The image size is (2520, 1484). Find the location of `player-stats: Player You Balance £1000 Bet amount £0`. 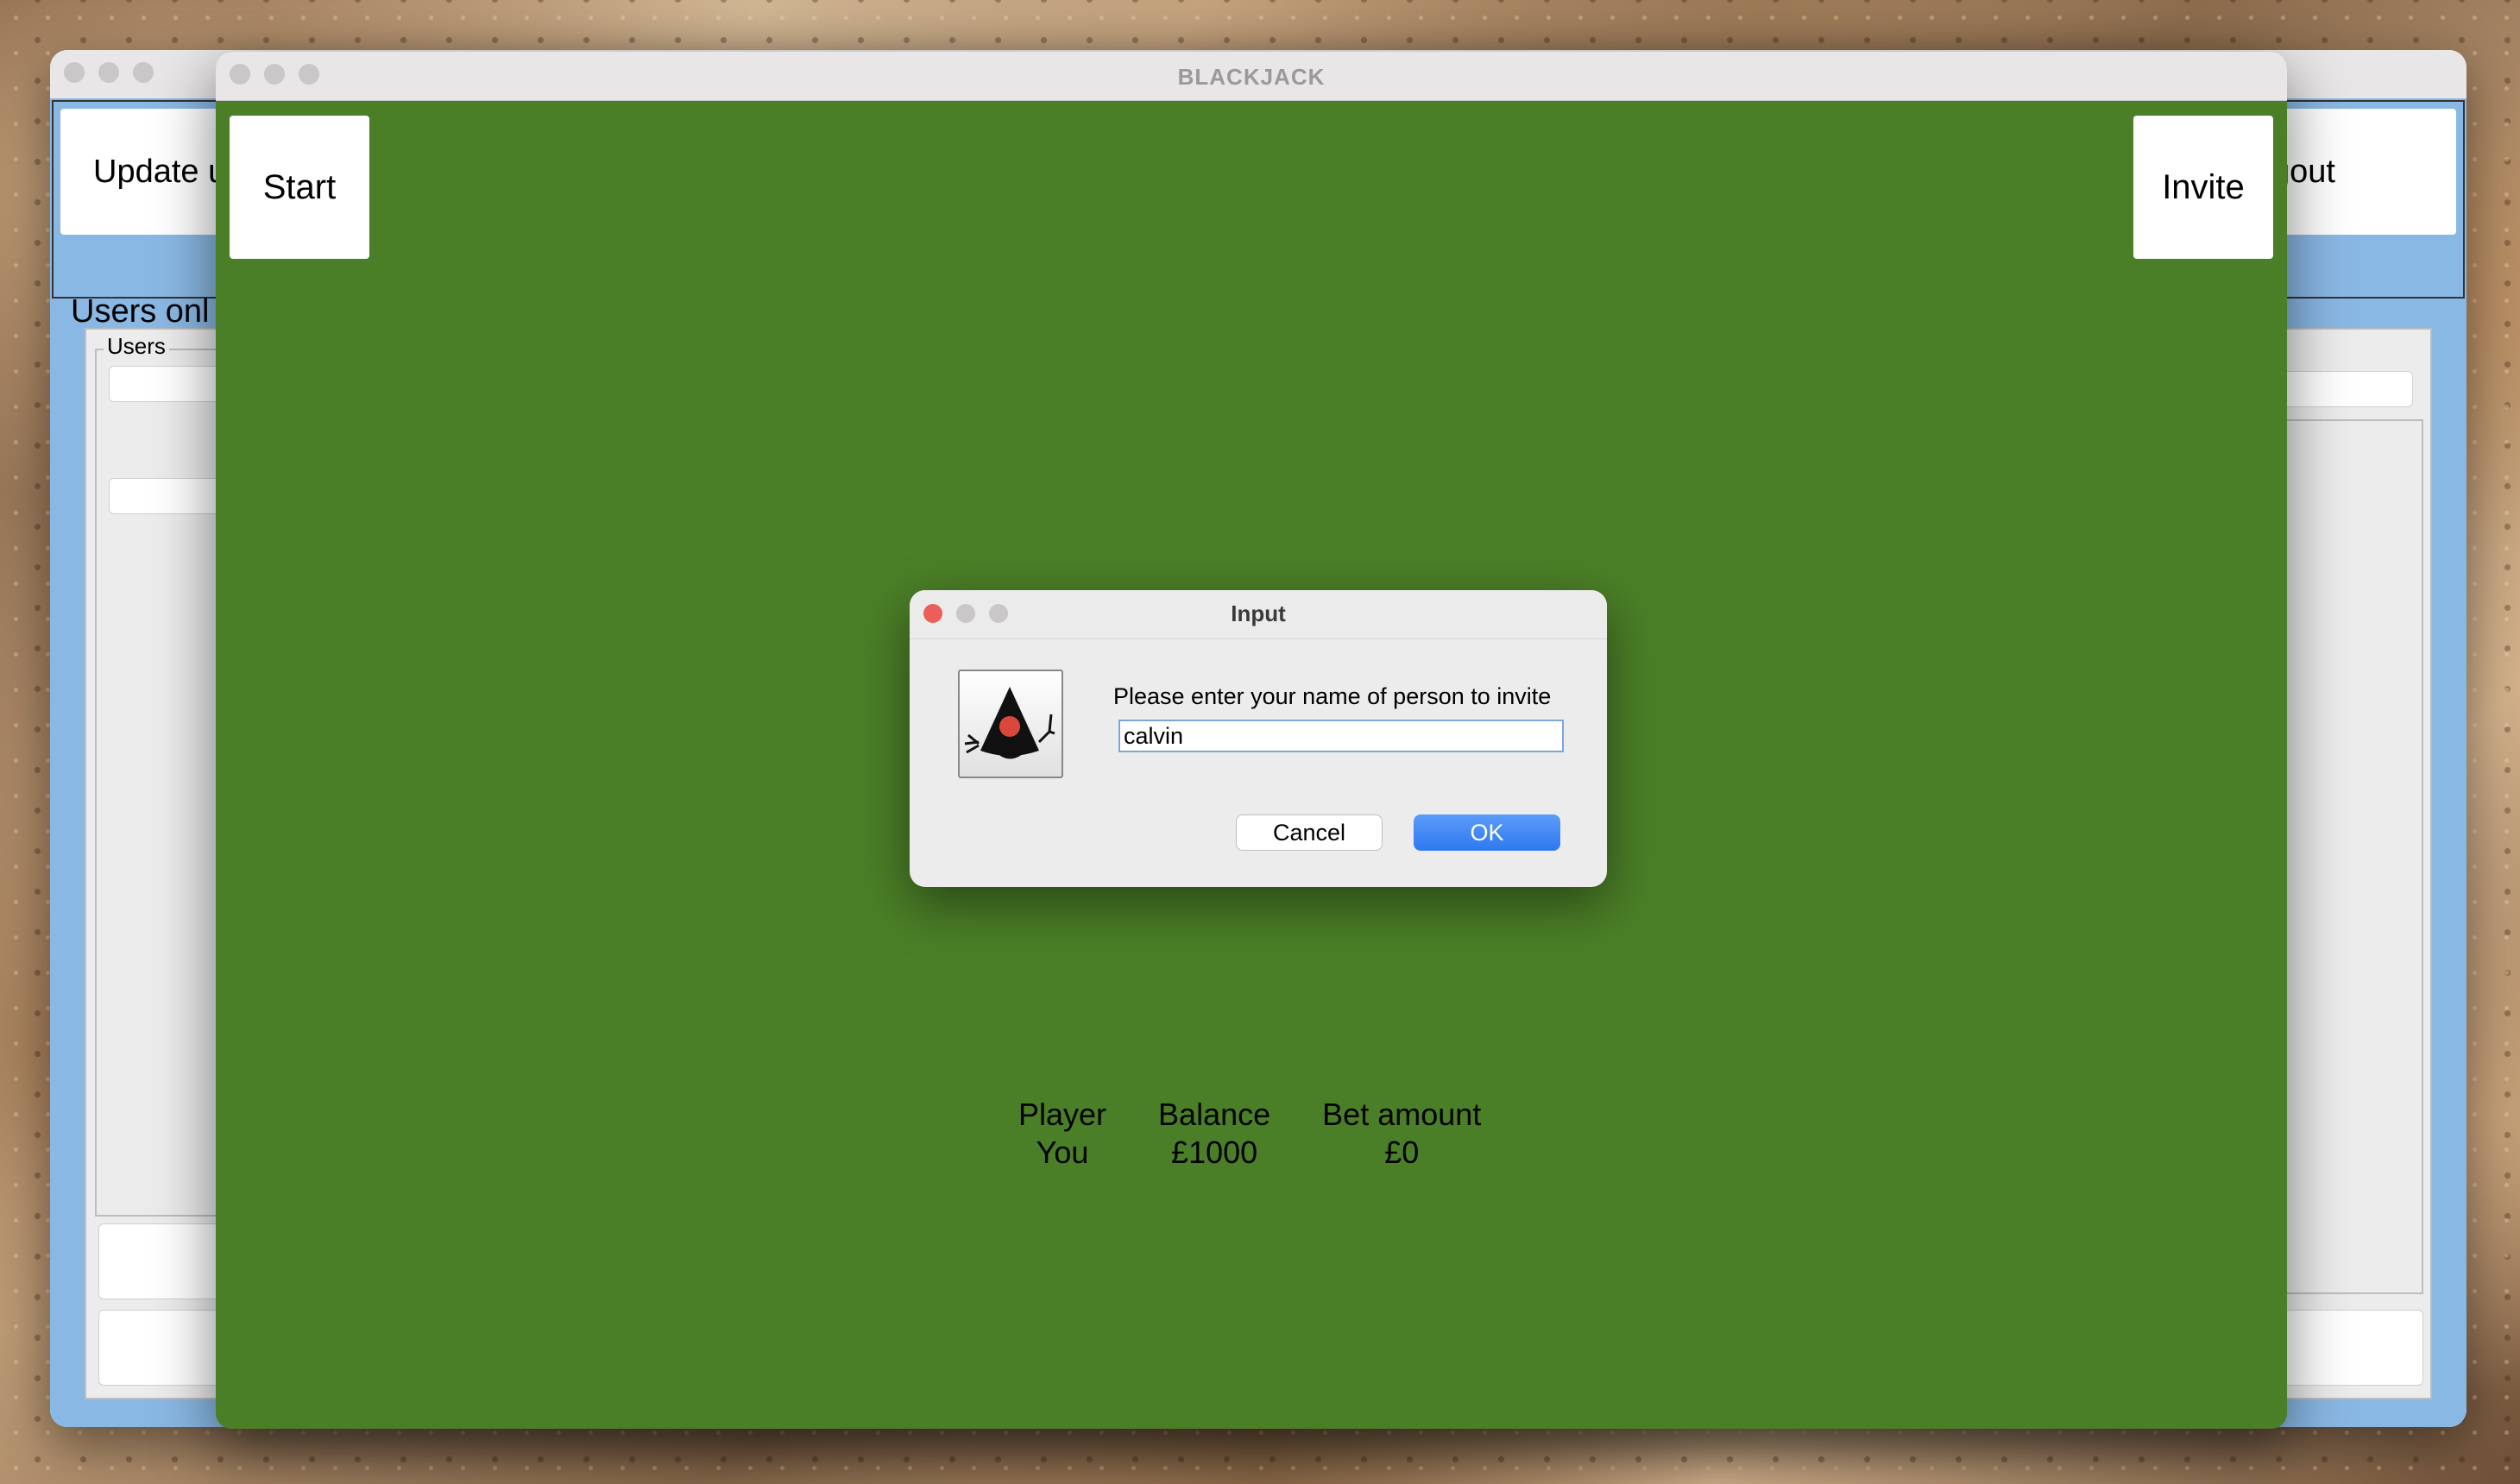

player-stats: Player You Balance £1000 Bet amount £0 is located at coordinates (1250, 1134).